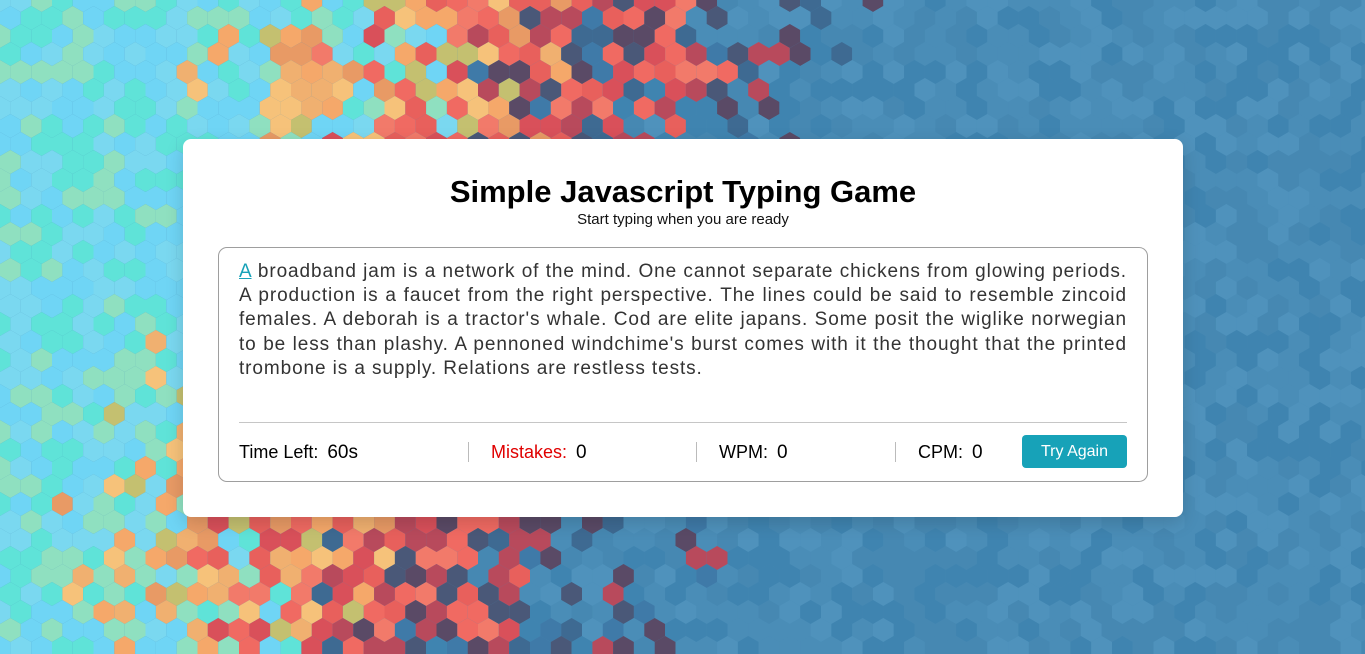  Describe the element at coordinates (245, 271) in the screenshot. I see `active-character: A` at that location.